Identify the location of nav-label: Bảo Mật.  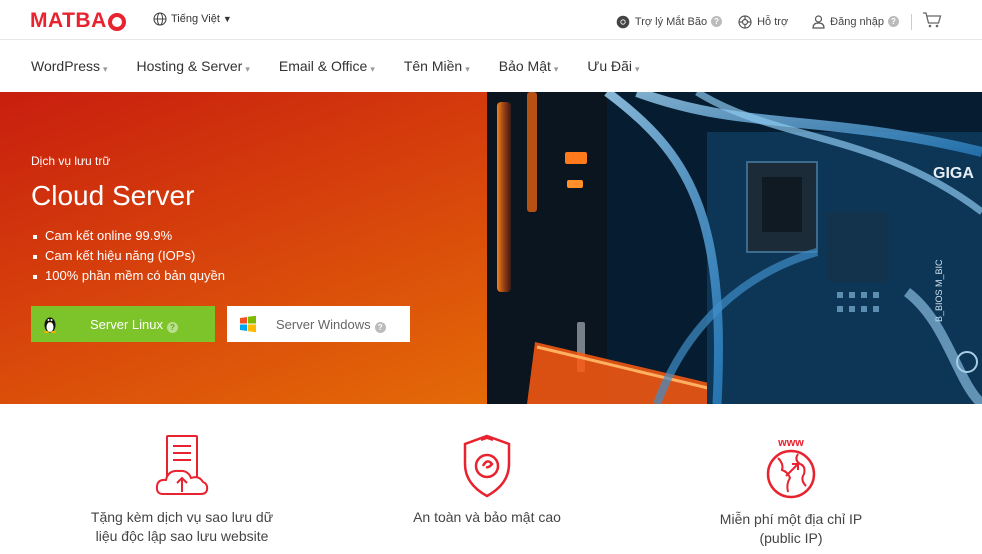
(524, 66).